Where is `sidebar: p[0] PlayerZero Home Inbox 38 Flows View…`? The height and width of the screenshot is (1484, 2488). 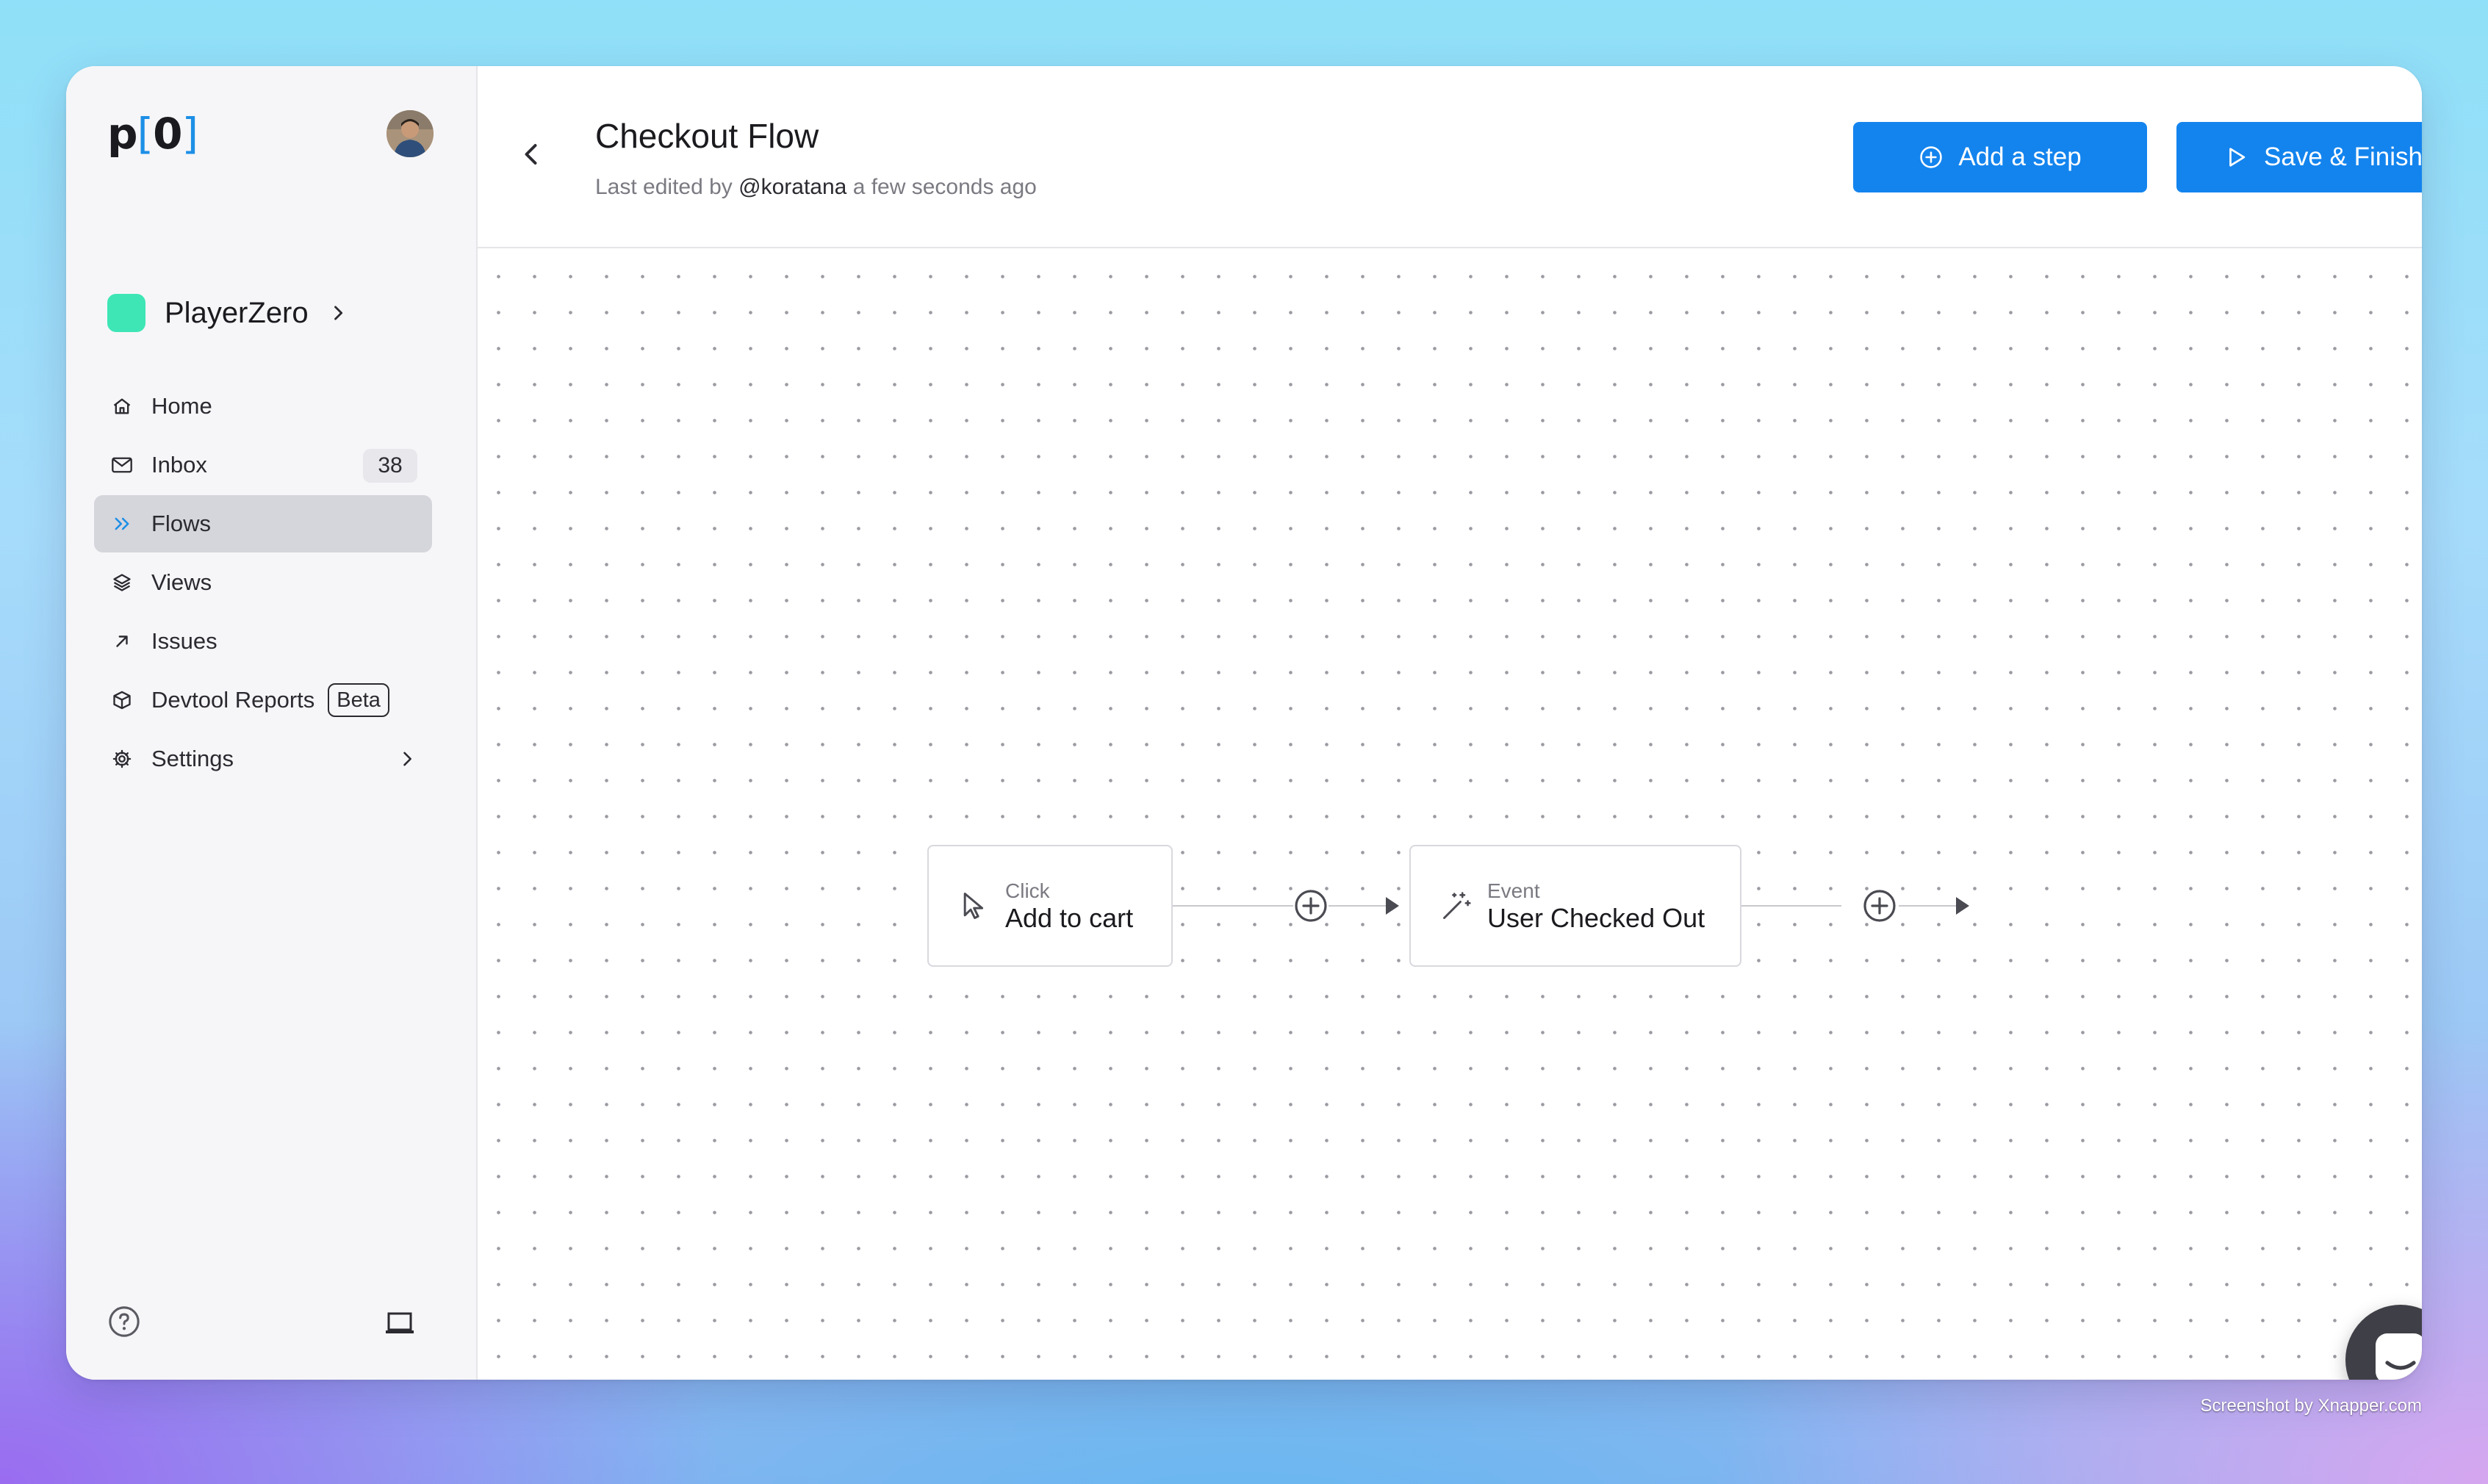
sidebar: p[0] PlayerZero Home Inbox 38 Flows View… is located at coordinates (272, 723).